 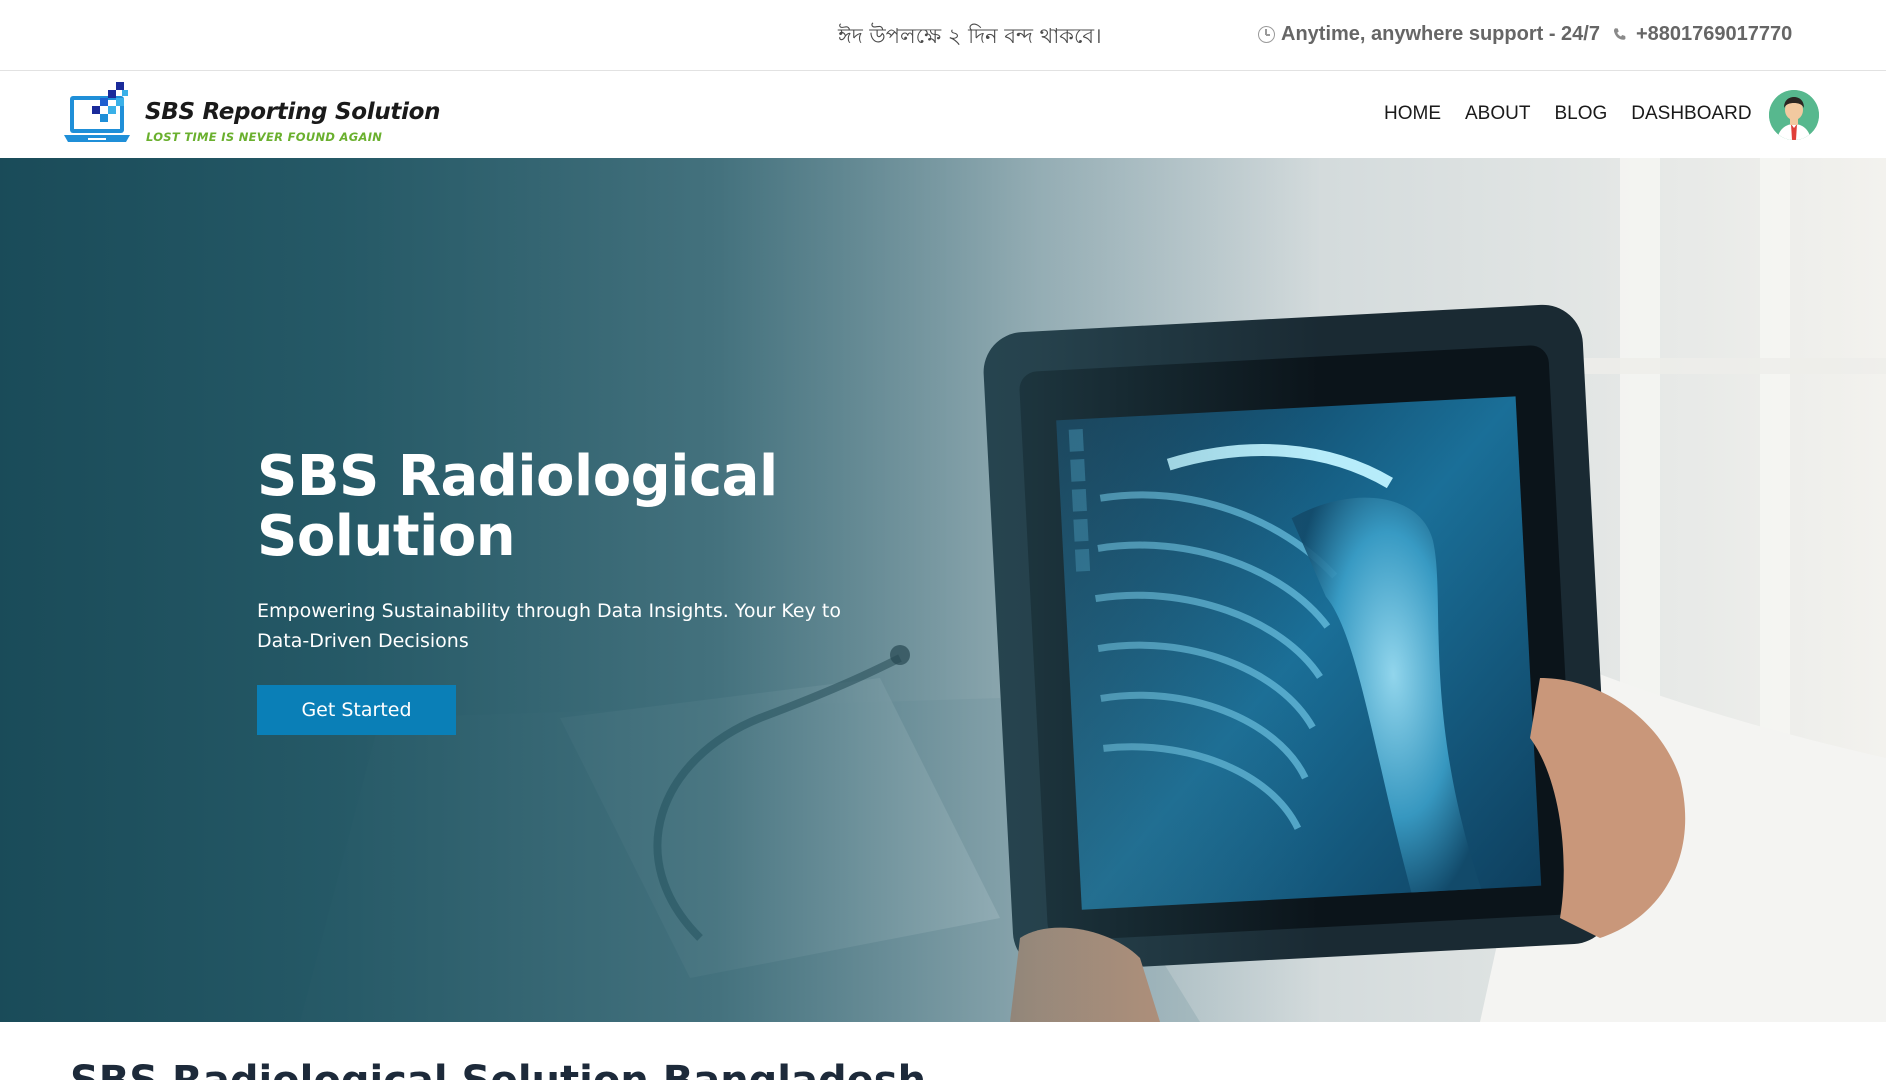 What do you see at coordinates (970, 36) in the screenshot?
I see `holiday-notice: ঈদ উপলক্ষে ২ দিন বন্দ থাকবে।` at bounding box center [970, 36].